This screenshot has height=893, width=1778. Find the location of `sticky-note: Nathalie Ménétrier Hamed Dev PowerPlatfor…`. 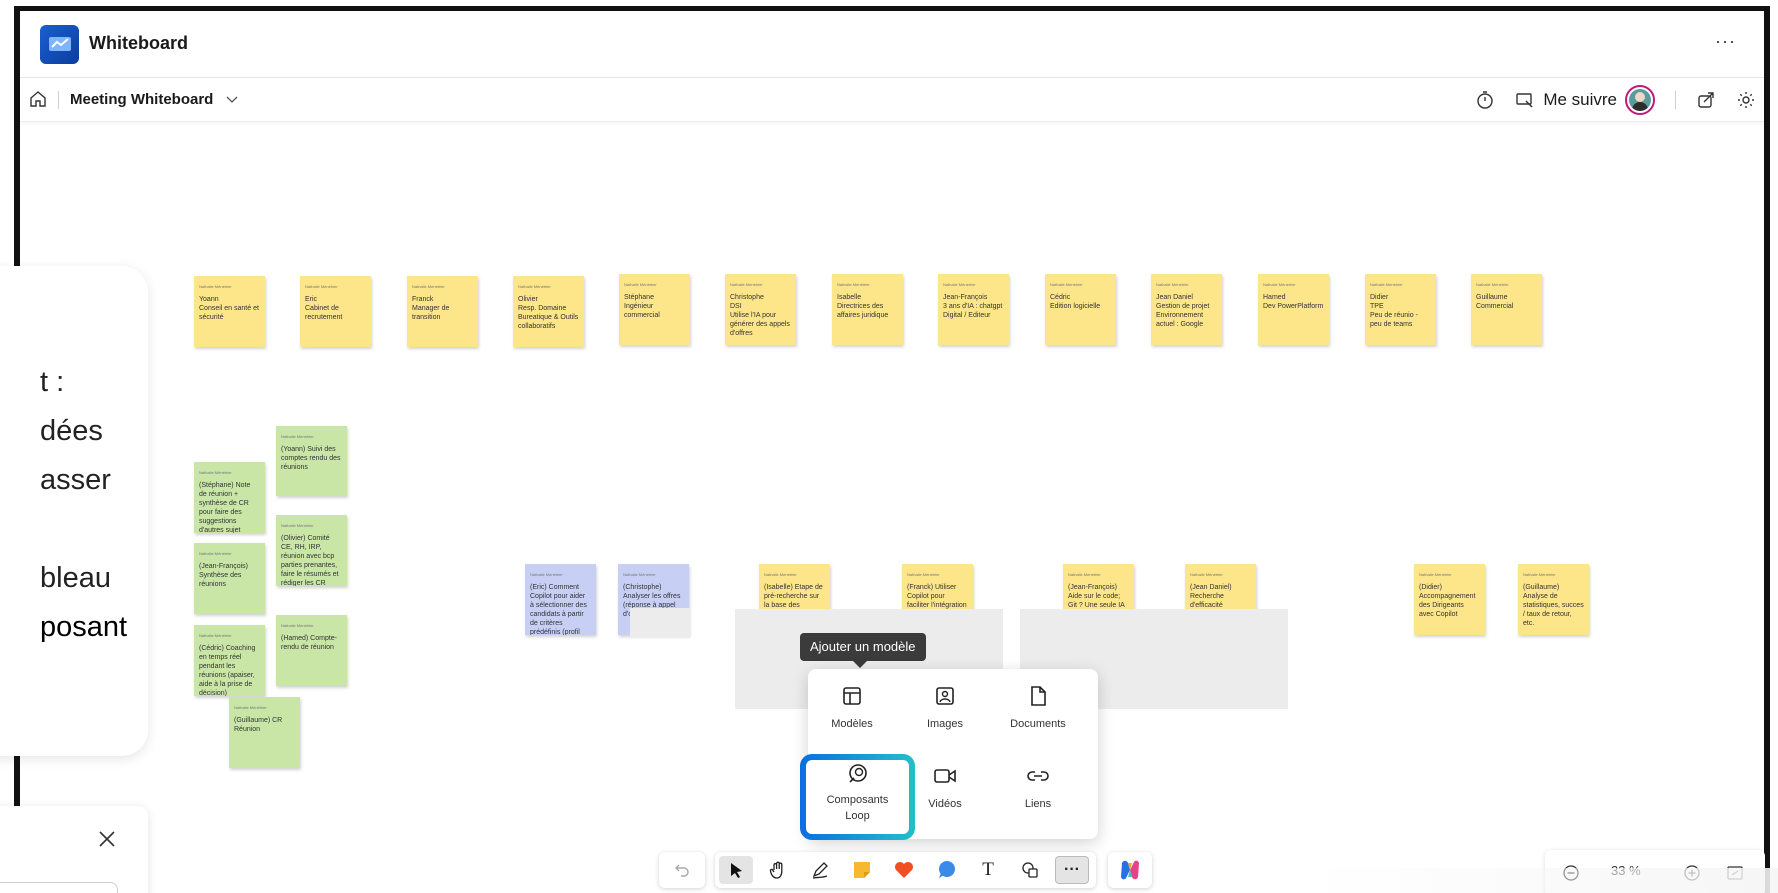

sticky-note: Nathalie Ménétrier Hamed Dev PowerPlatfor… is located at coordinates (1293, 309).